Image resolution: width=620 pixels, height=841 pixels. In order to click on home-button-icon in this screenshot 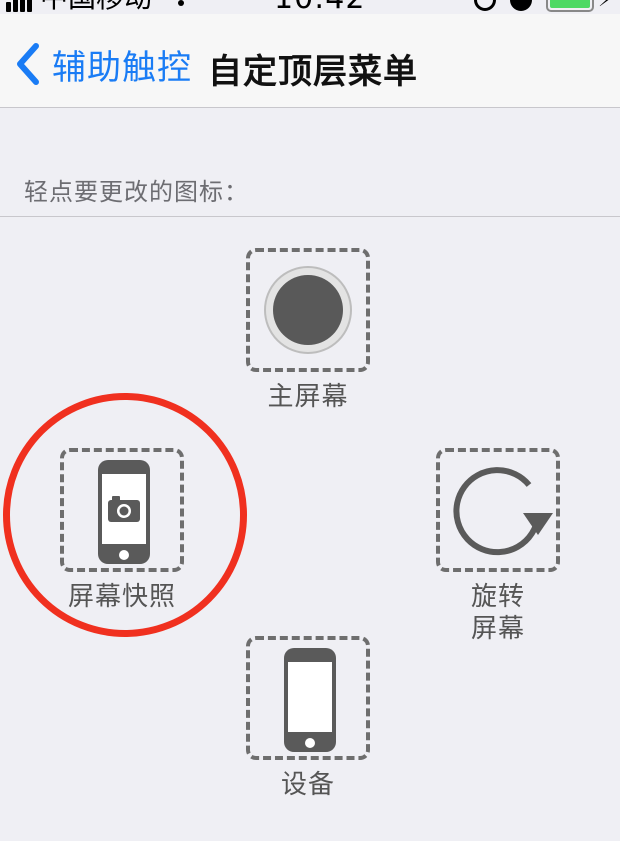, I will do `click(308, 310)`.